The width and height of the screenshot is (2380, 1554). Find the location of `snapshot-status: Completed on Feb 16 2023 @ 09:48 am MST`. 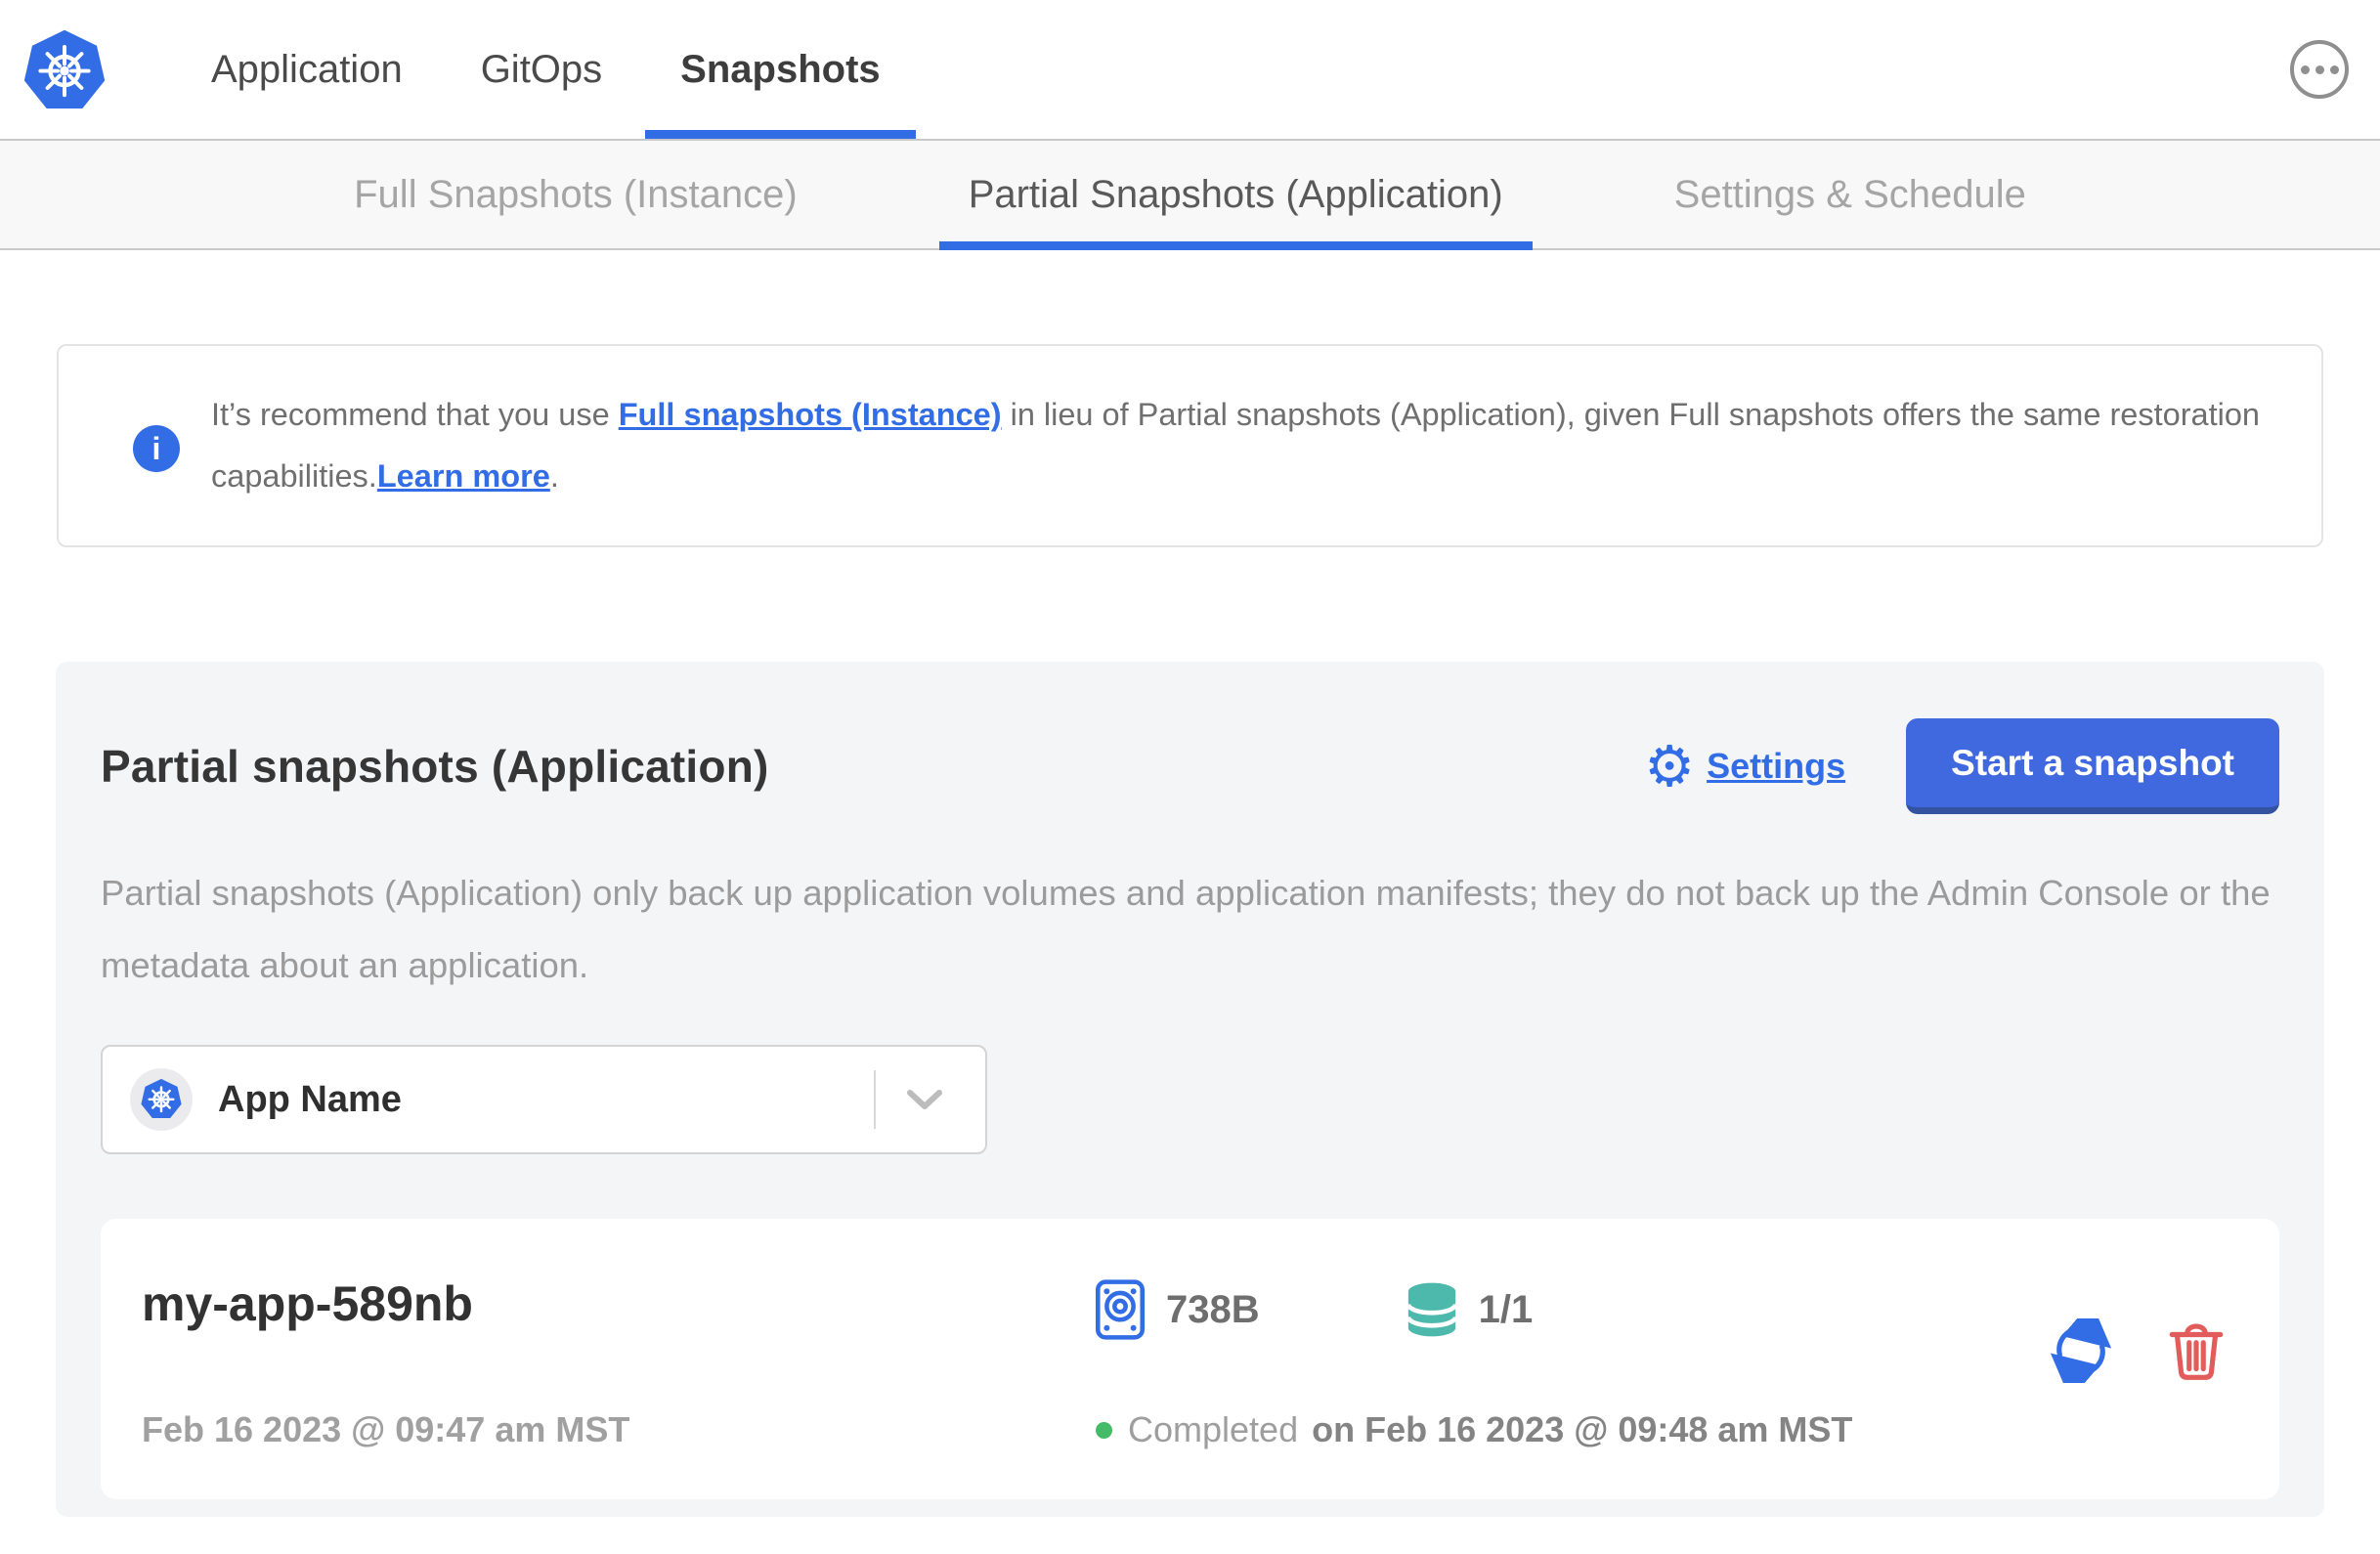

snapshot-status: Completed on Feb 16 2023 @ 09:48 am MST is located at coordinates (1572, 1429).